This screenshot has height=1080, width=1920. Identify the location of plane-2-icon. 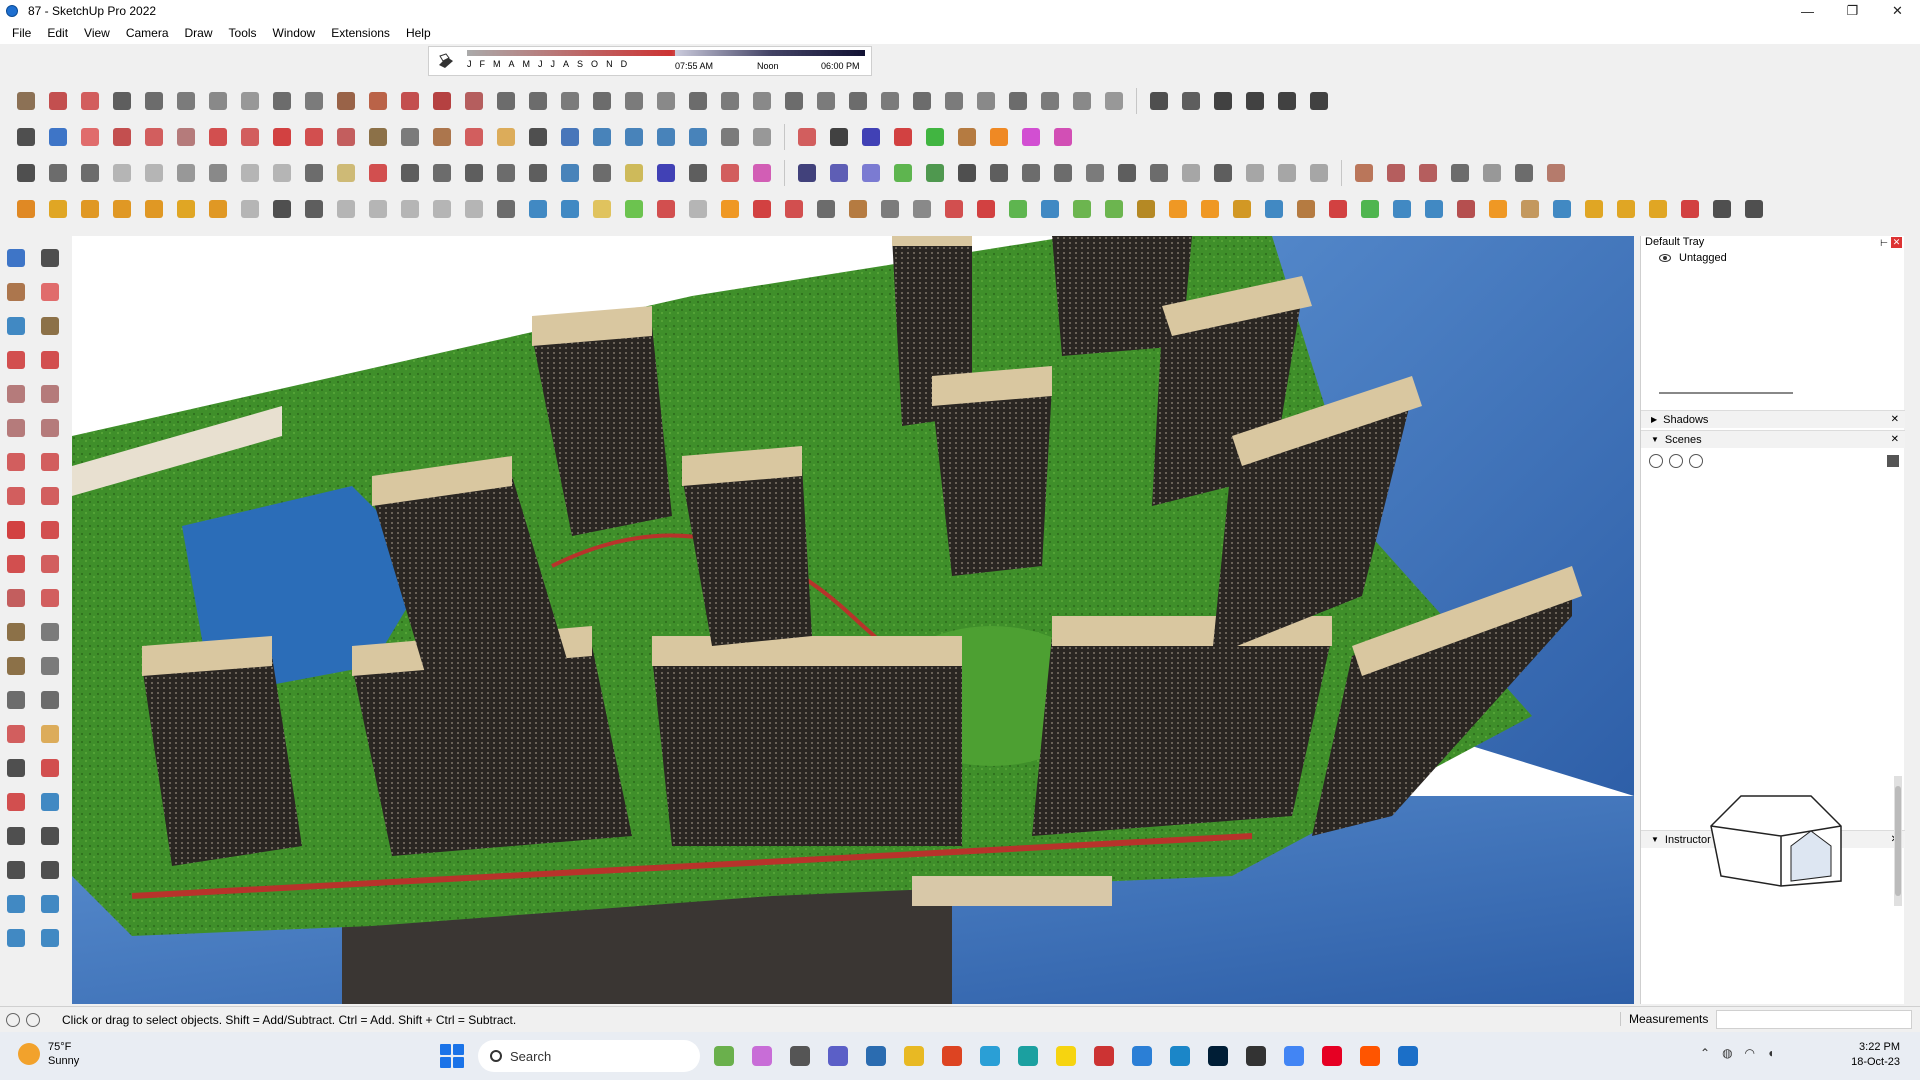
(570, 209).